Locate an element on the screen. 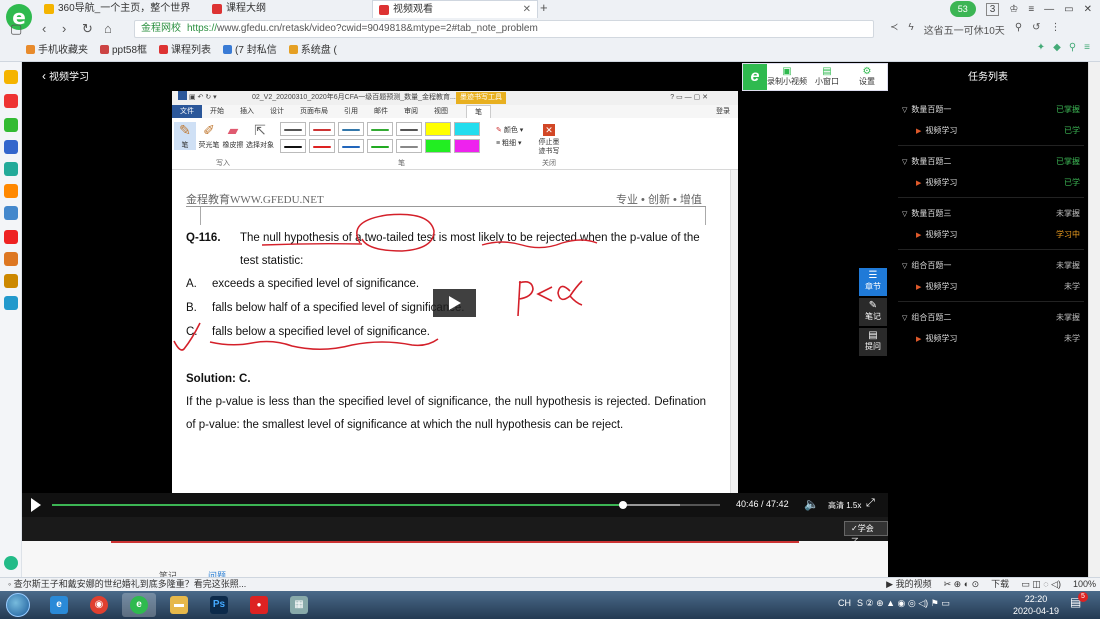 The width and height of the screenshot is (1100, 619). settings-button: ⚙ 设置 is located at coordinates (867, 77).